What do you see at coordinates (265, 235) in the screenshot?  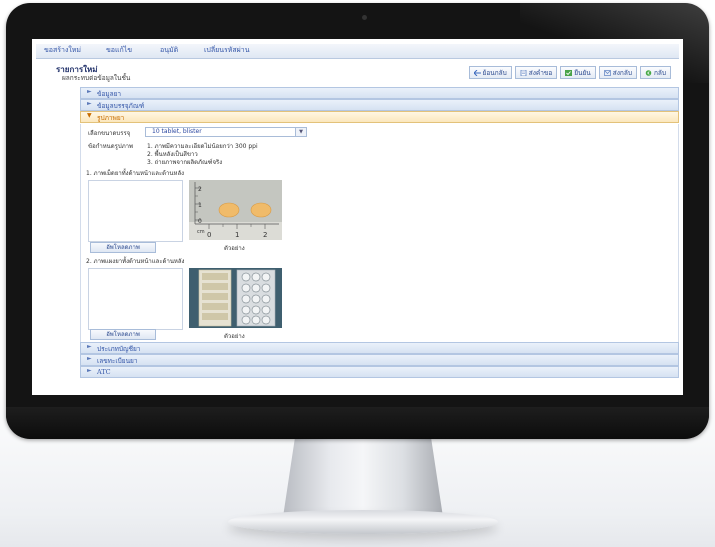 I see `ruler-tick: 2` at bounding box center [265, 235].